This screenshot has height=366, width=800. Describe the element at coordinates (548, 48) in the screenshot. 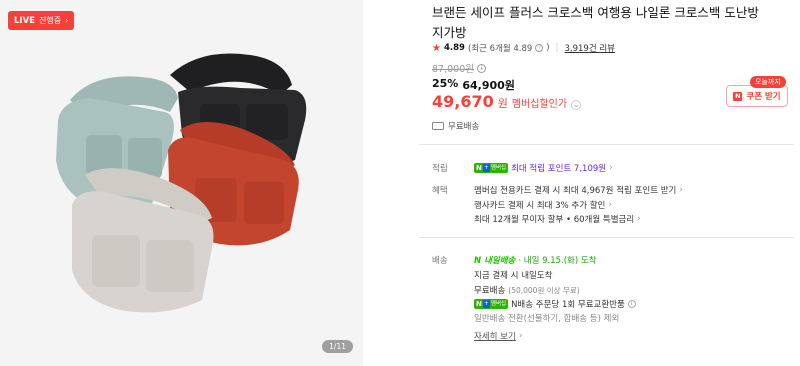

I see `rating-recent-close: )` at that location.